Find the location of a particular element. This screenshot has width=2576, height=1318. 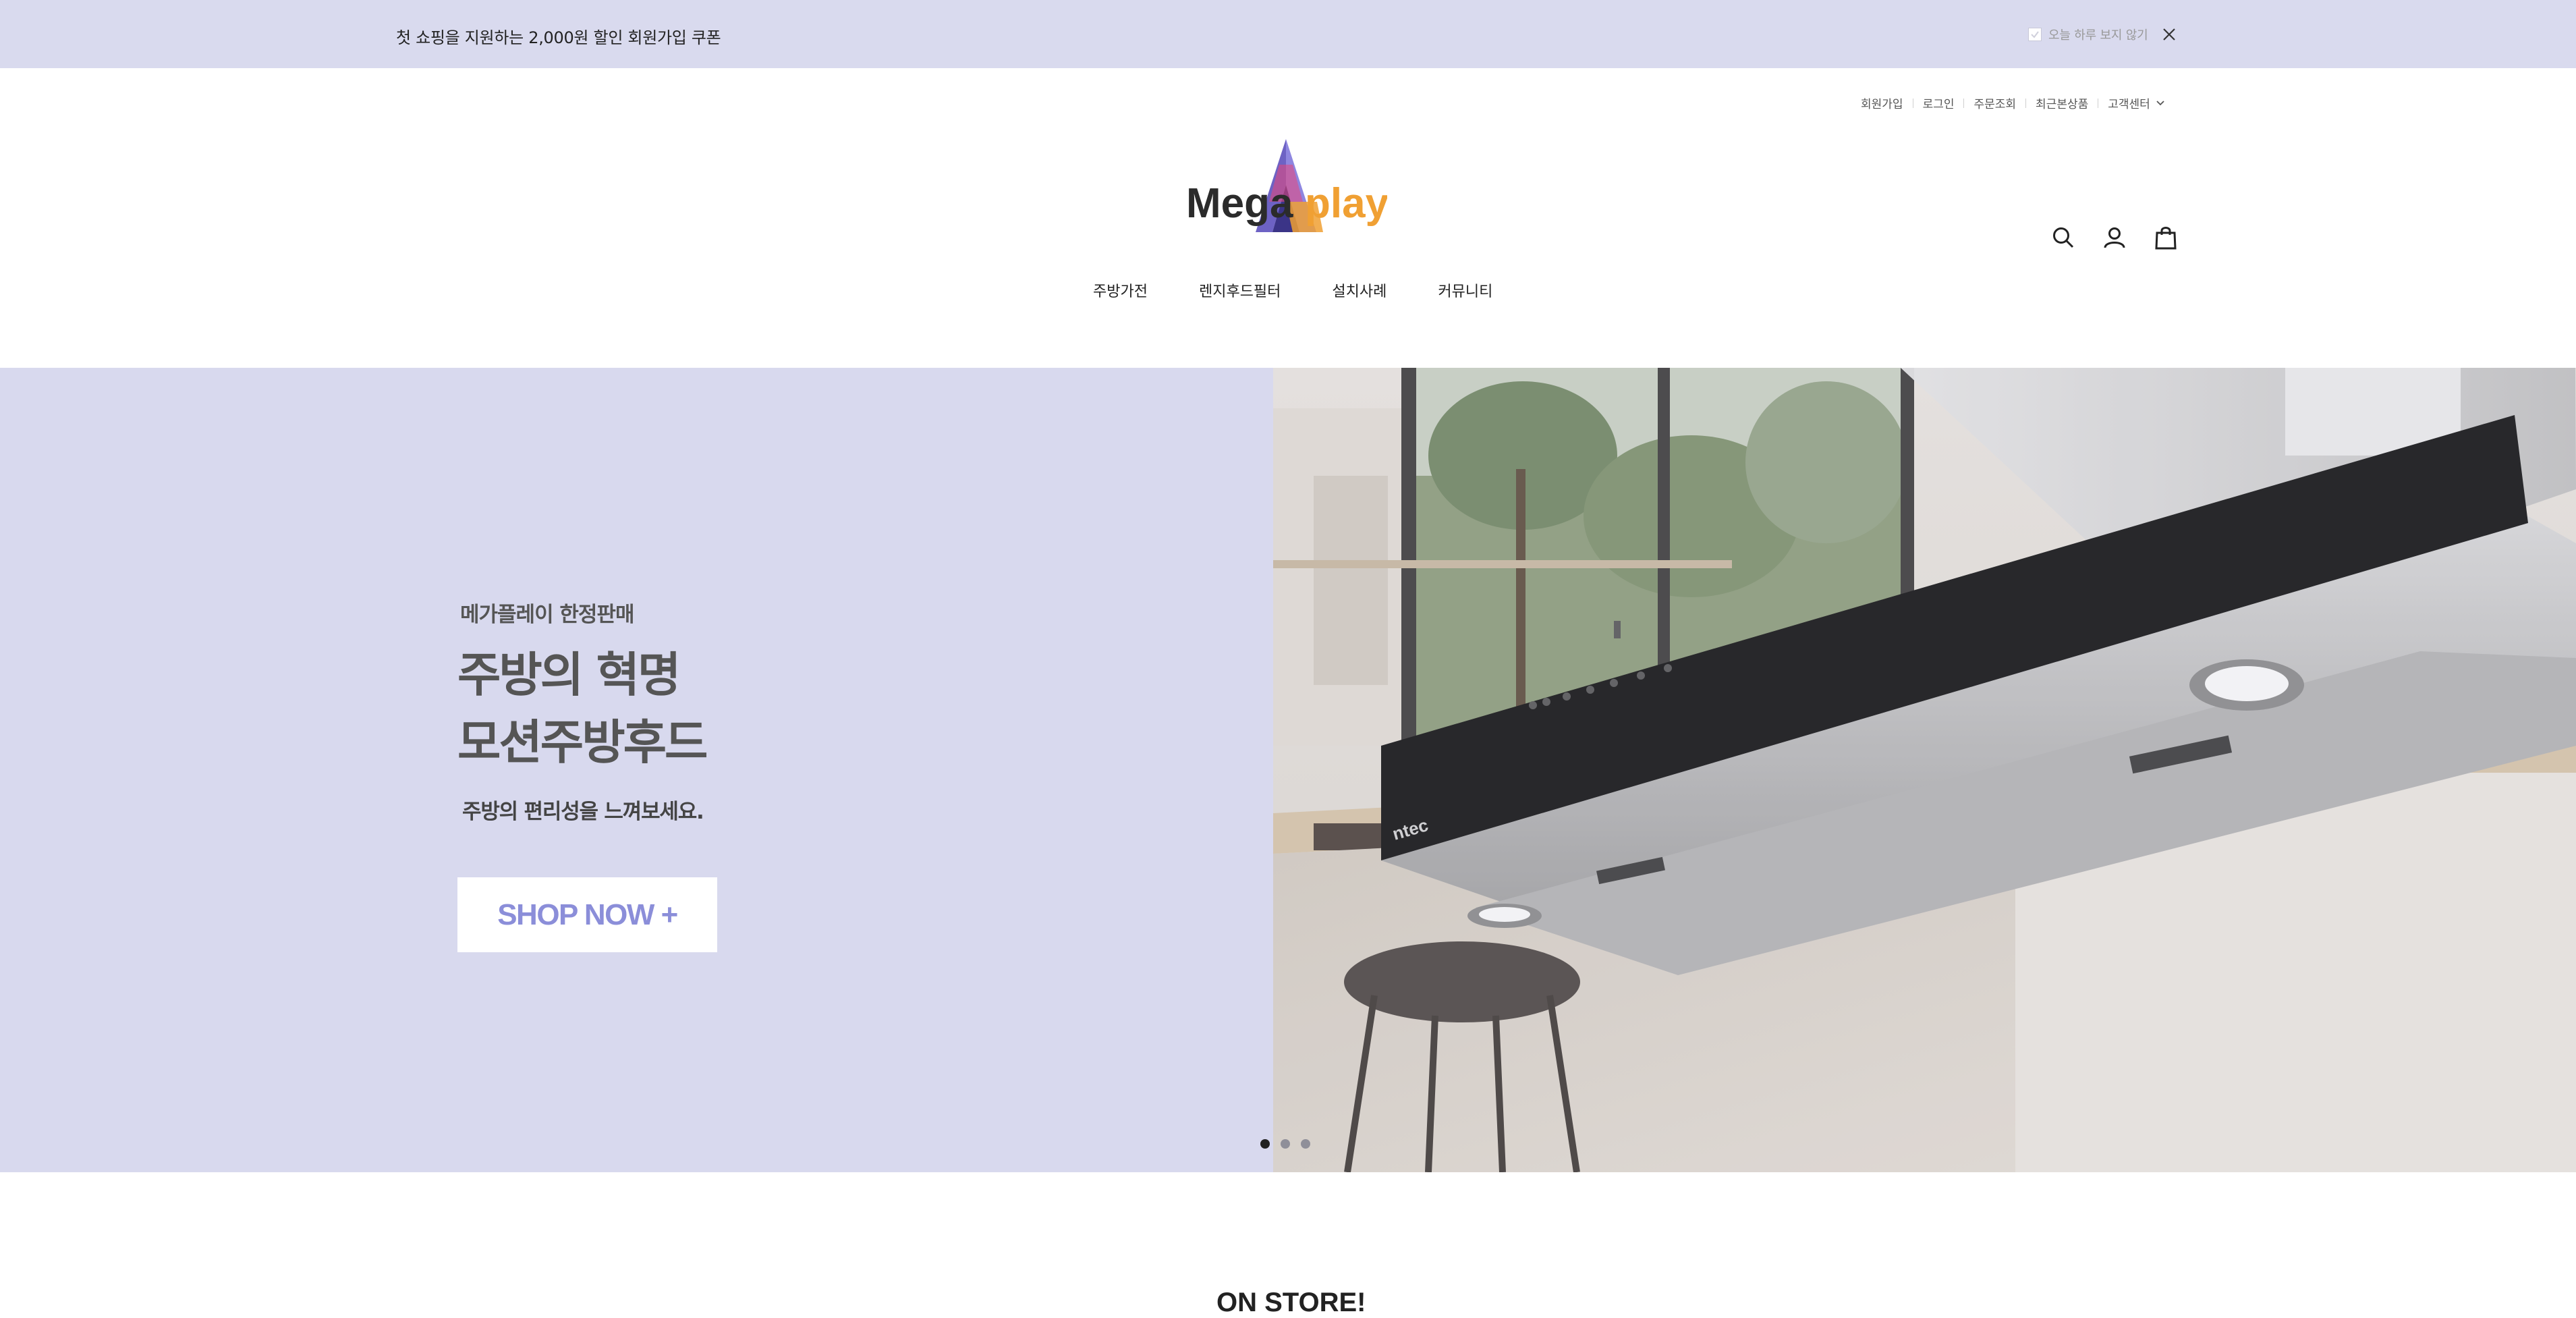

util-order-lookup-link: 주문조회 is located at coordinates (1994, 102).